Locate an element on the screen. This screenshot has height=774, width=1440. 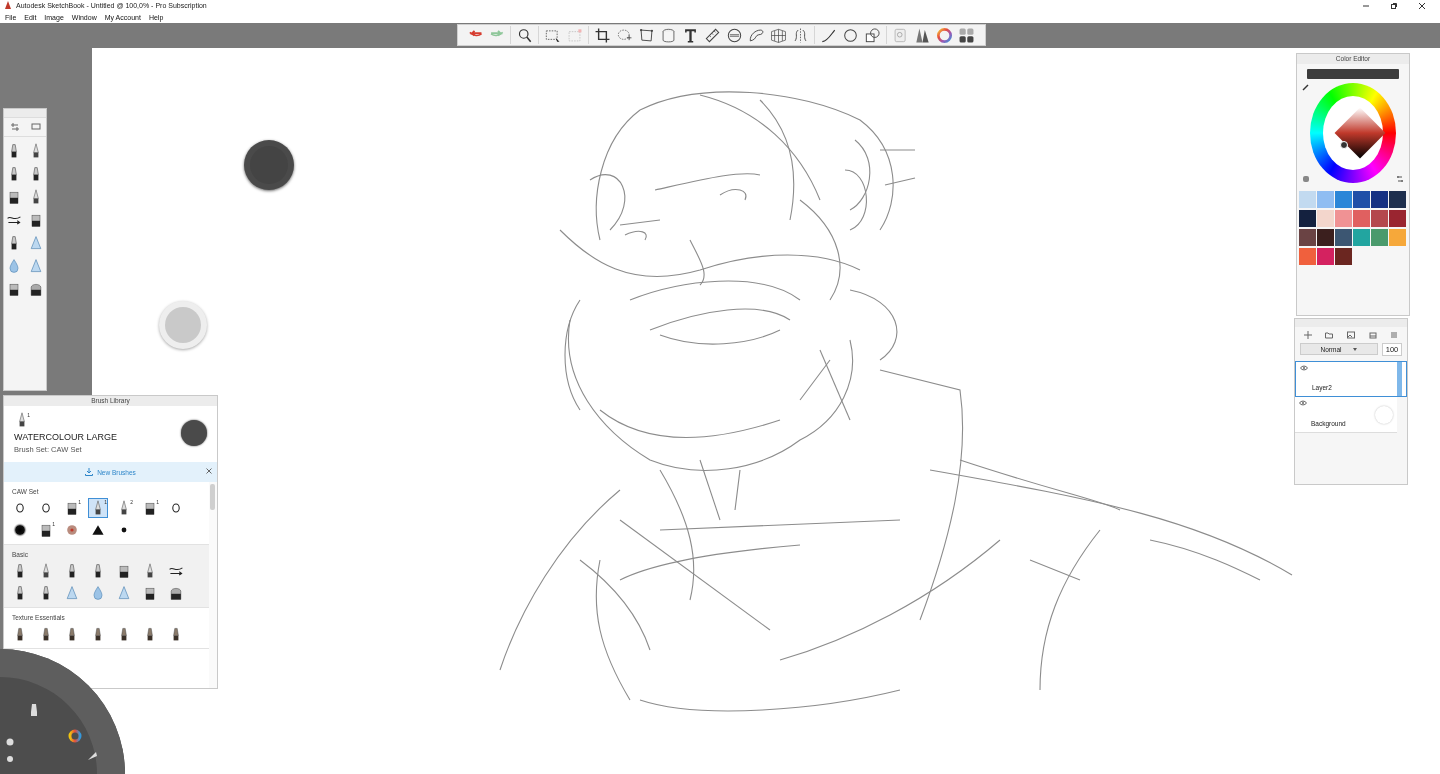
merge-icon is located at coordinates (1372, 335).